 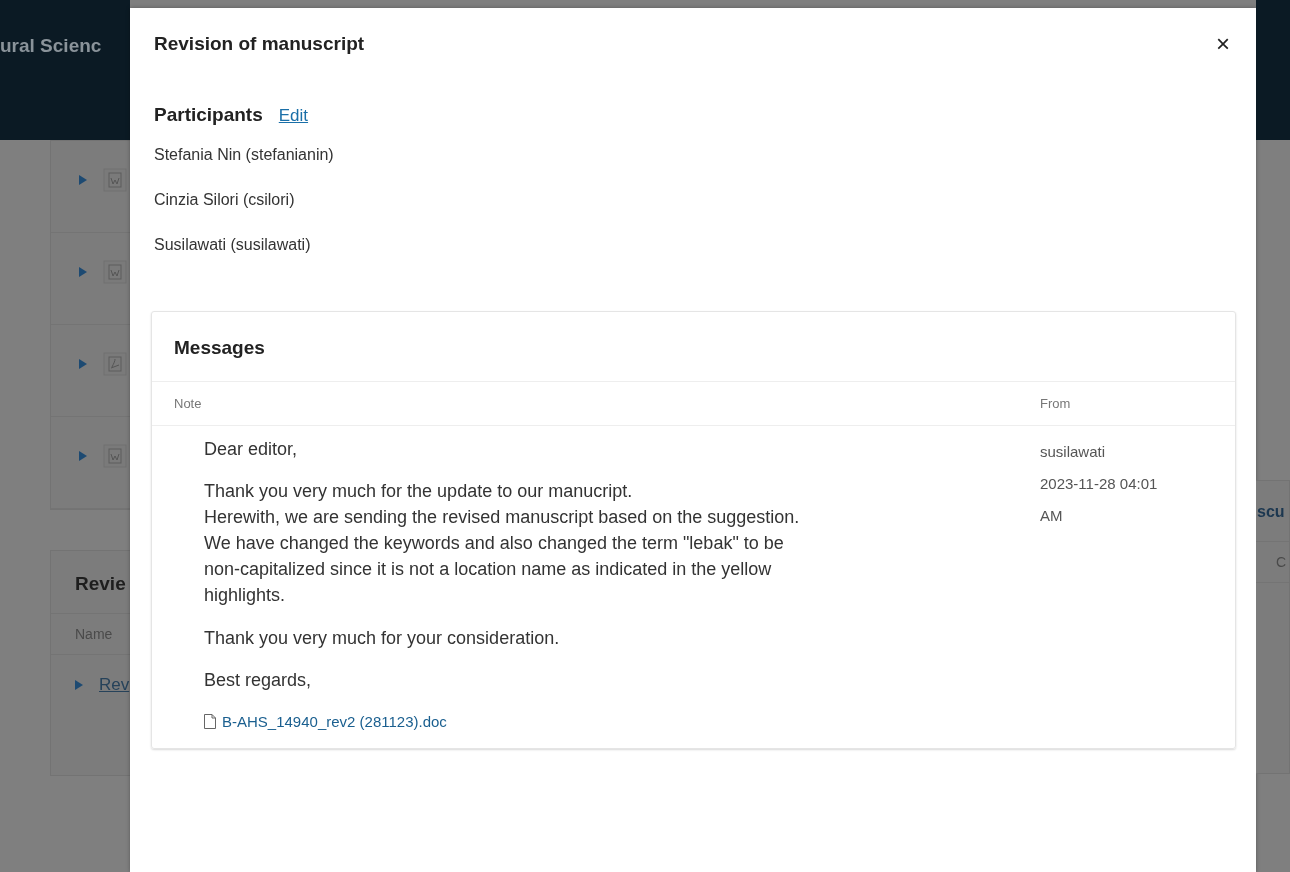 I want to click on column-header: Note, so click(x=188, y=403).